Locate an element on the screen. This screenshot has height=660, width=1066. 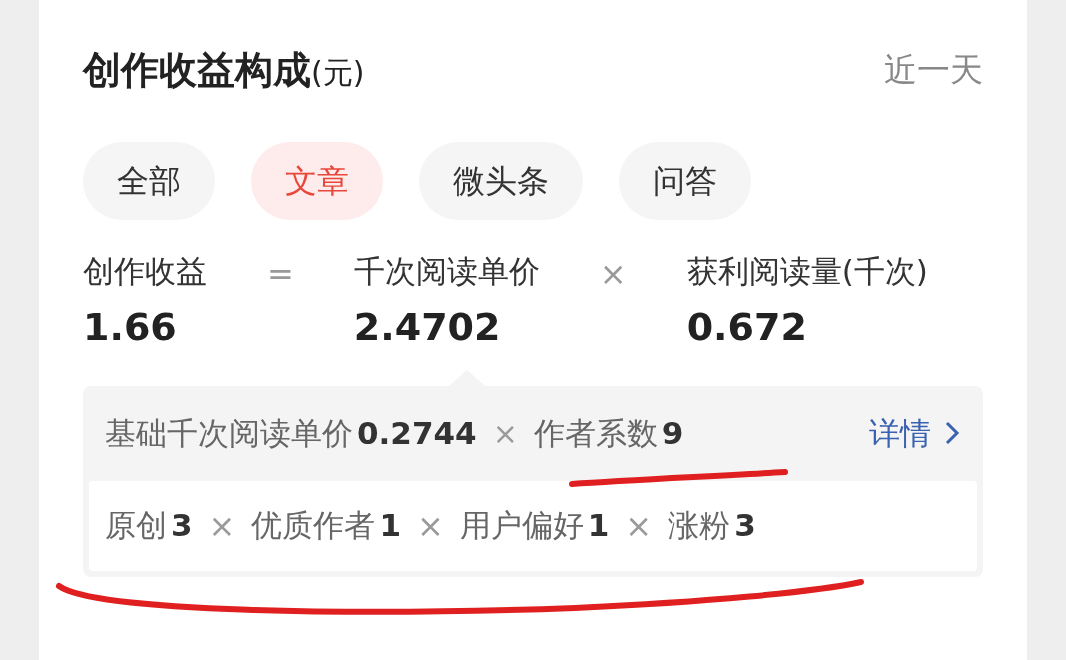
metric-value: 2.4702 is located at coordinates (427, 327).